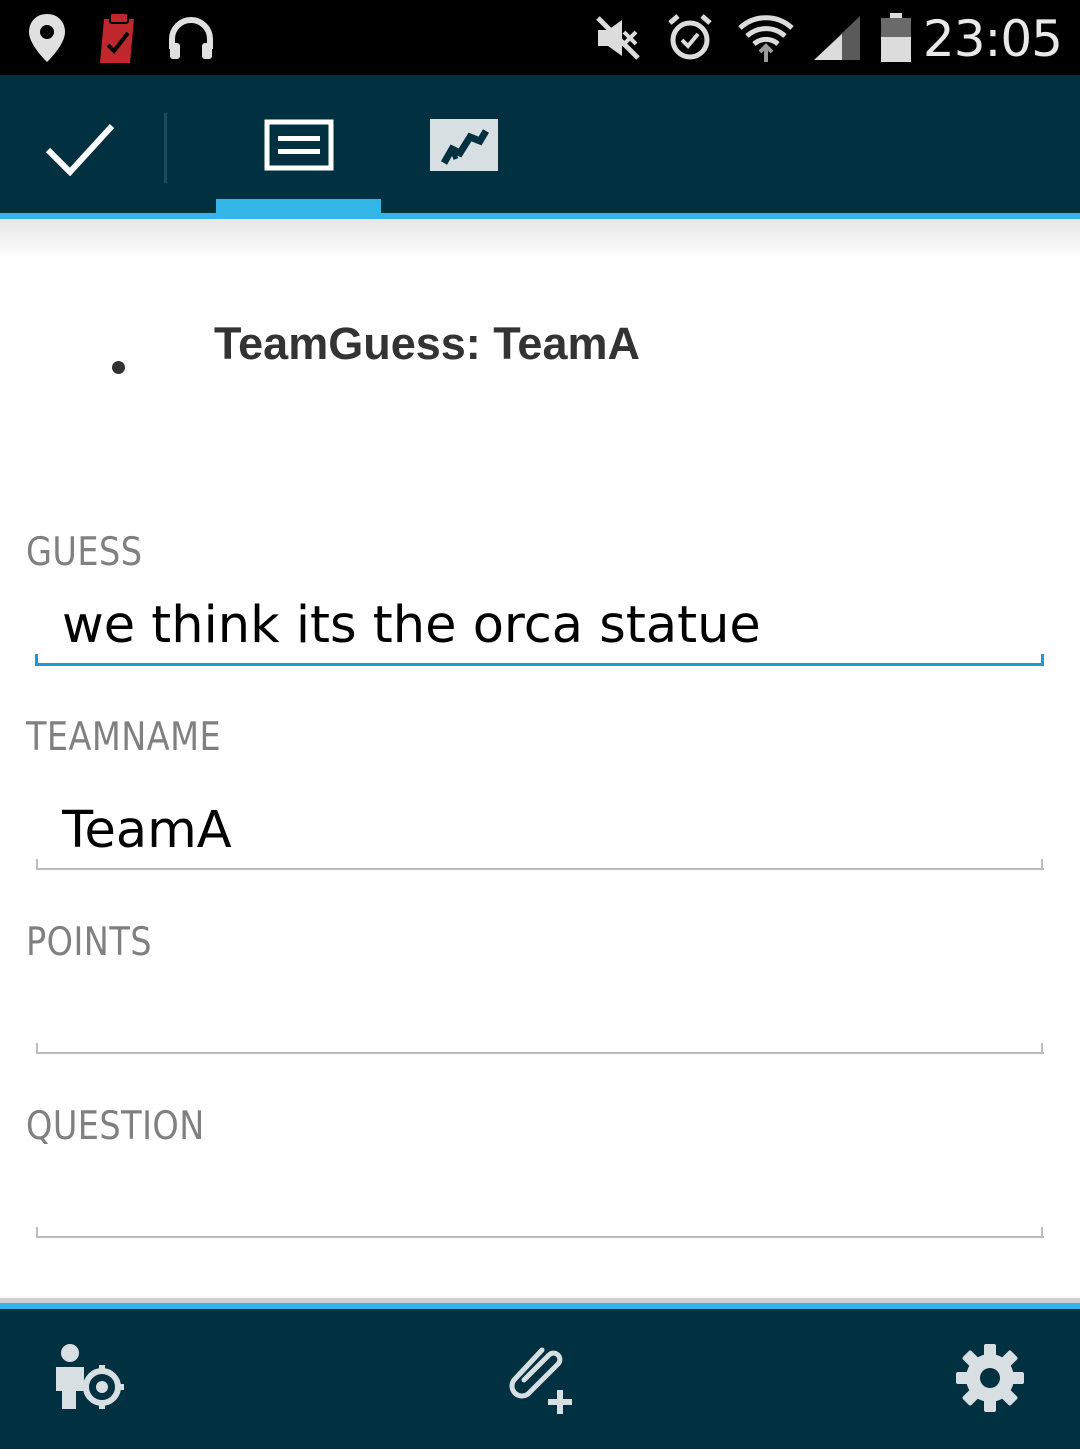  I want to click on status-clock: 23:05, so click(992, 39).